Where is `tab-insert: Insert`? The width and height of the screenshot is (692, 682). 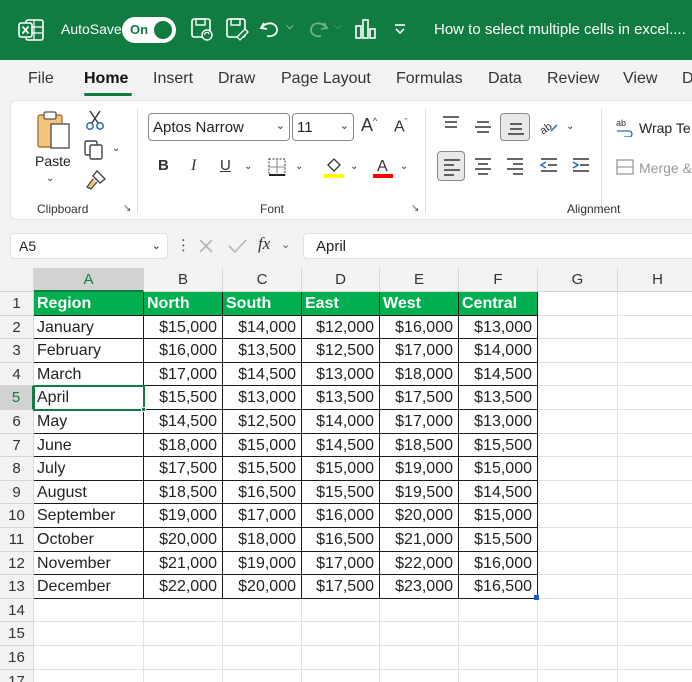 tab-insert: Insert is located at coordinates (173, 79).